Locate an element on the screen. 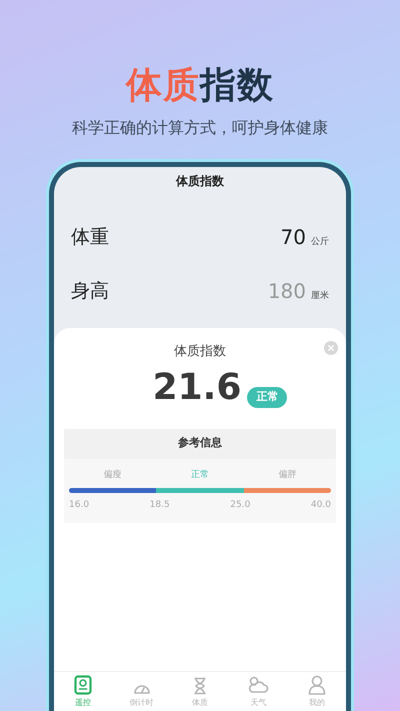  bmi-value: 21.6 is located at coordinates (197, 388).